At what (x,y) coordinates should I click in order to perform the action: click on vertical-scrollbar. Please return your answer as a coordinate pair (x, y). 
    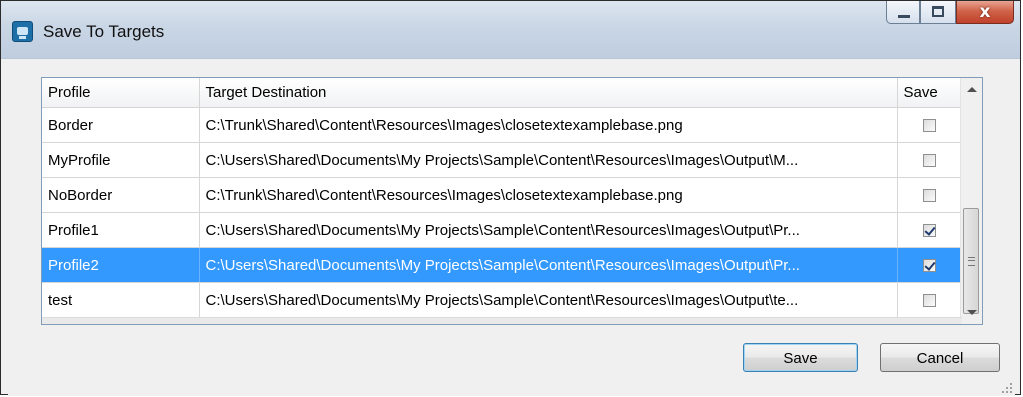
    Looking at the image, I should click on (971, 201).